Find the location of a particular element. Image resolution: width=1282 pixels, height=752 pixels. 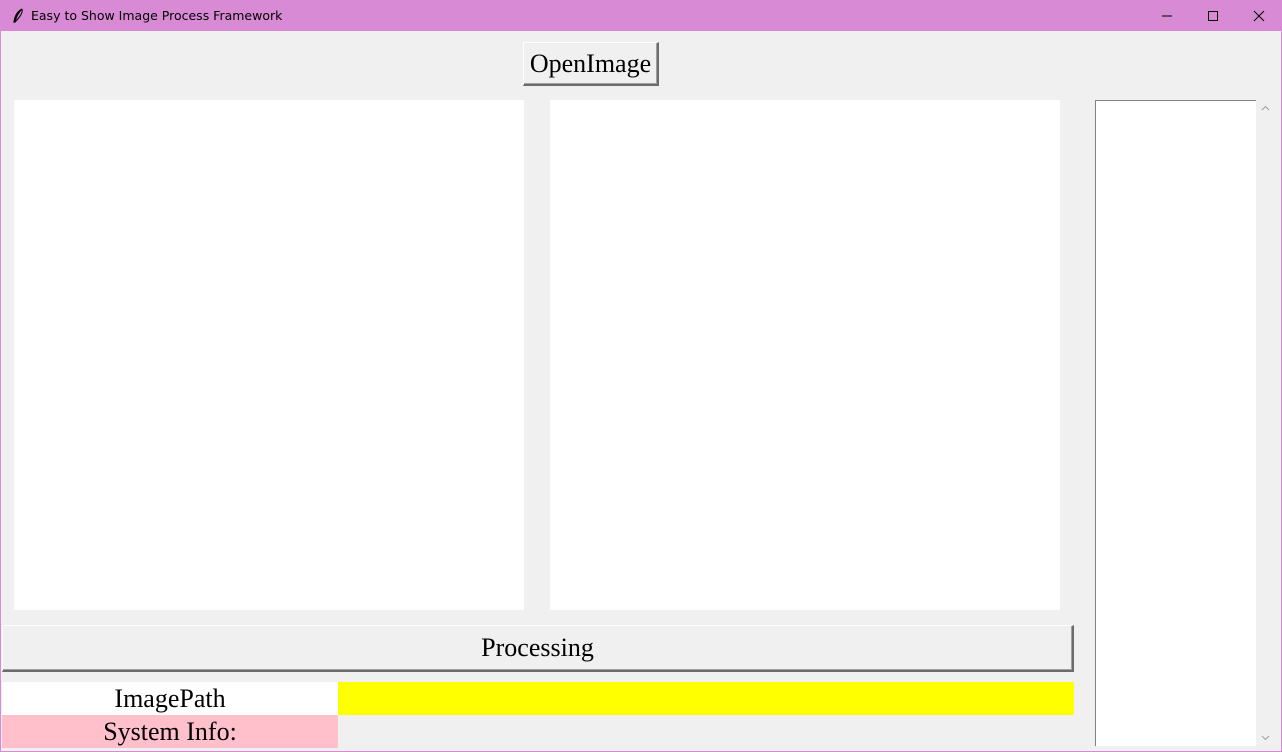

maximize-icon is located at coordinates (1213, 16).